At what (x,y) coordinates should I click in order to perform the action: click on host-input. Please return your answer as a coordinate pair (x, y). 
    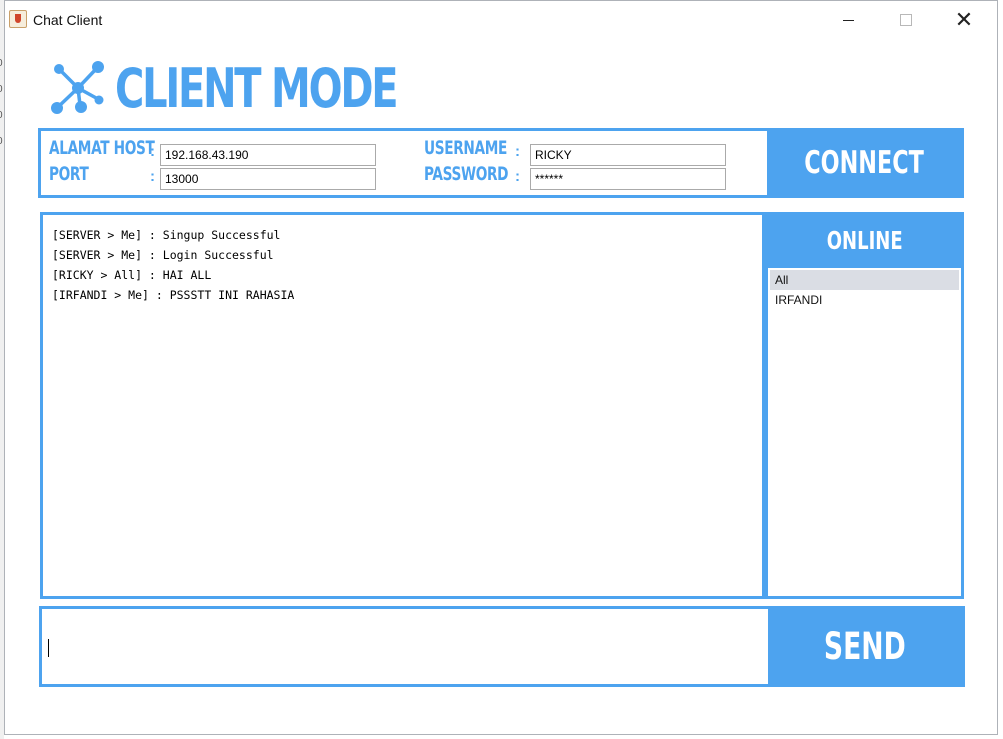
    Looking at the image, I should click on (268, 155).